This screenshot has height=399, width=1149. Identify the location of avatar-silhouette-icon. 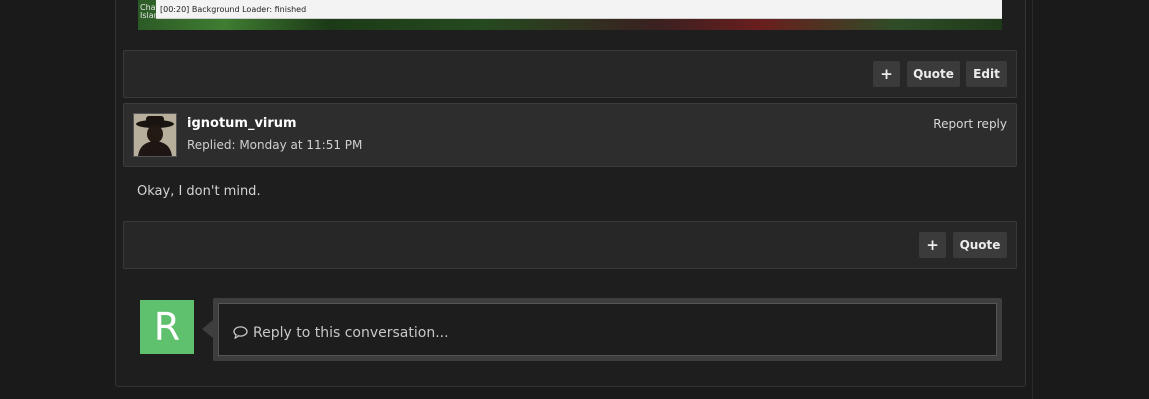
(155, 135).